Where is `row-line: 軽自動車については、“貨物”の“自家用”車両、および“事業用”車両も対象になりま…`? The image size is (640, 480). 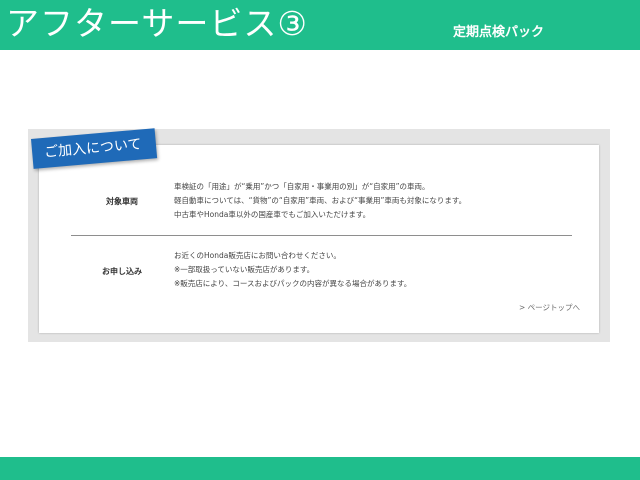 row-line: 軽自動車については、“貨物”の“自家用”車両、および“事業用”車両も対象になりま… is located at coordinates (320, 200).